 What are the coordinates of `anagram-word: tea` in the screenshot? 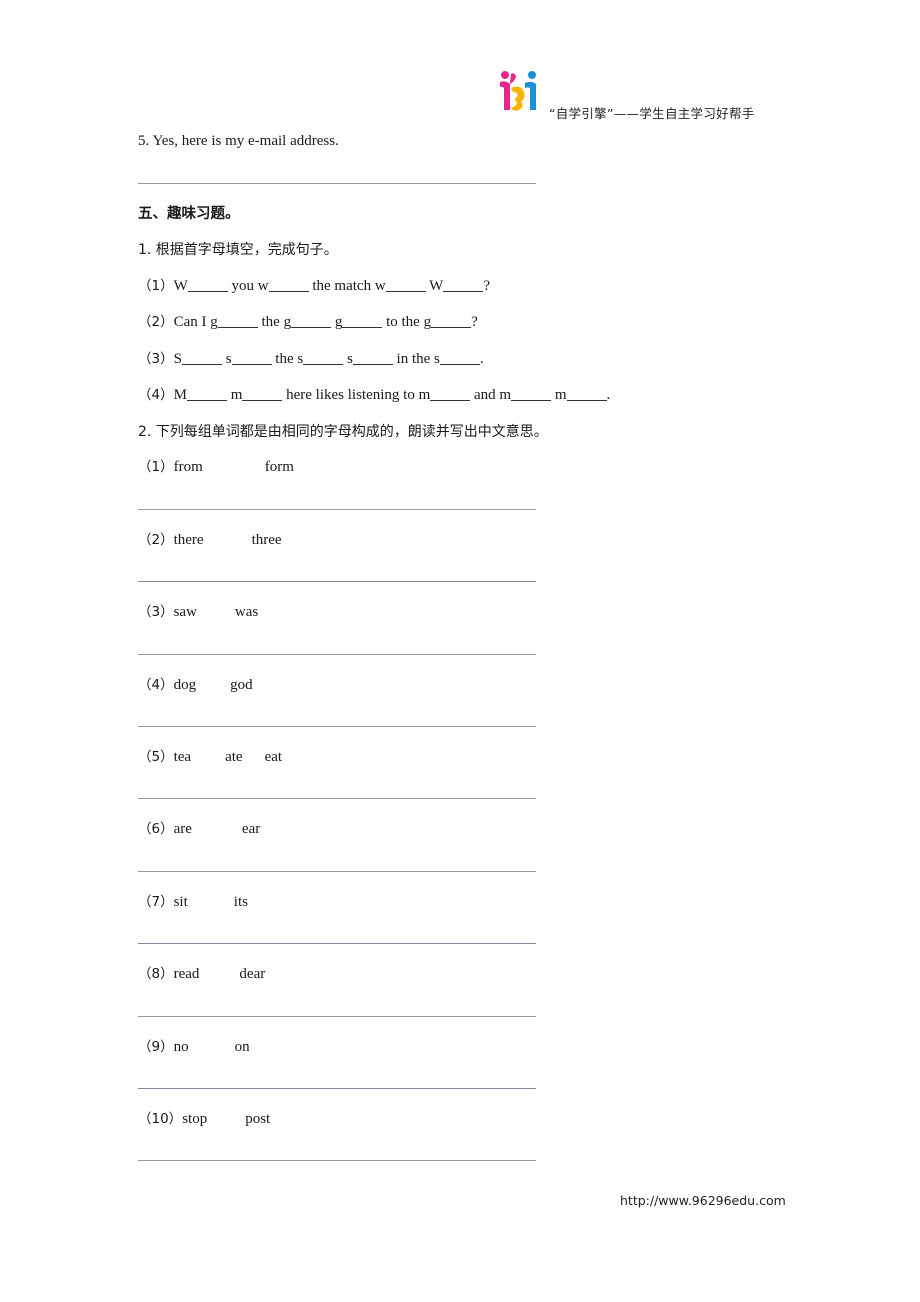 It's located at (182, 757).